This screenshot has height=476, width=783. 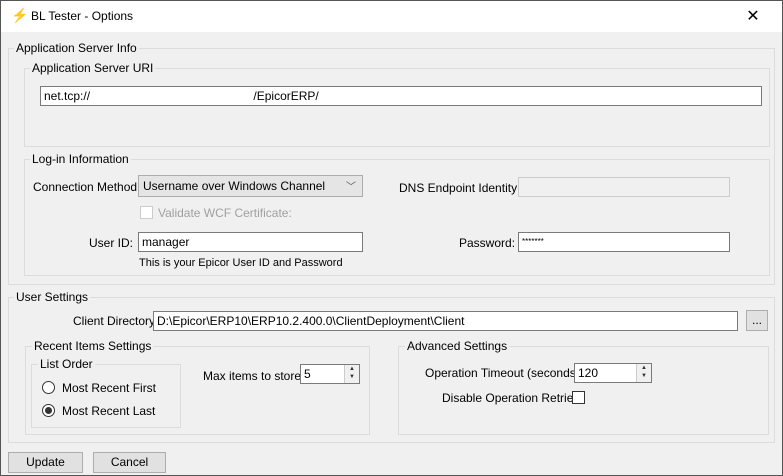 I want to click on user-settings-legend: User Settings, so click(x=52, y=297).